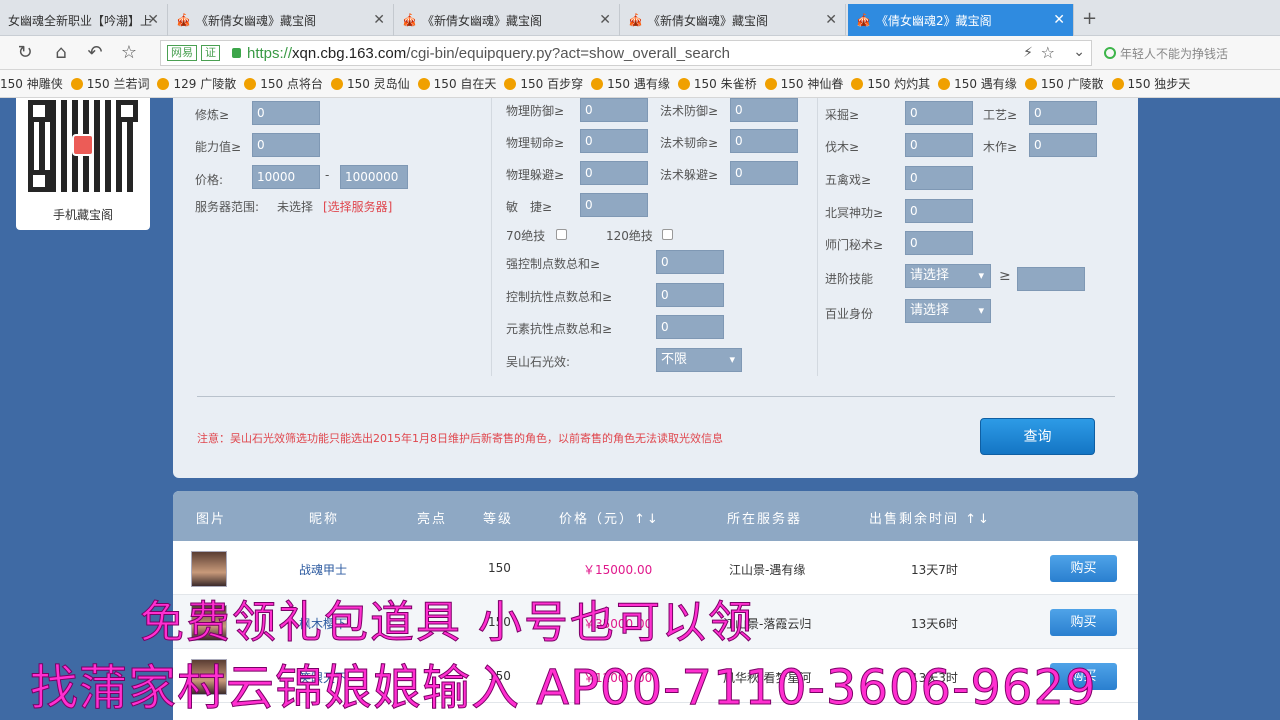  Describe the element at coordinates (1089, 18) in the screenshot. I see `new-tab-plus-icon: +` at that location.